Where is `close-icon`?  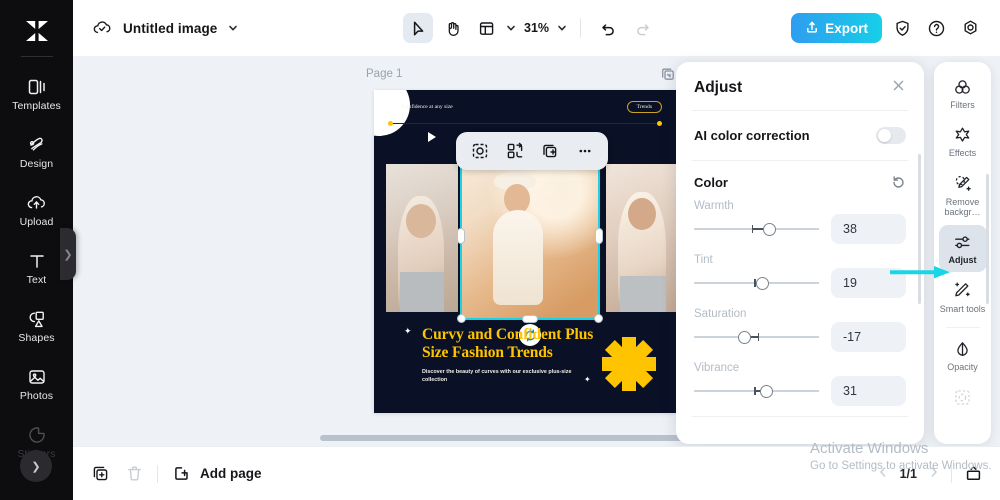 close-icon is located at coordinates (898, 87).